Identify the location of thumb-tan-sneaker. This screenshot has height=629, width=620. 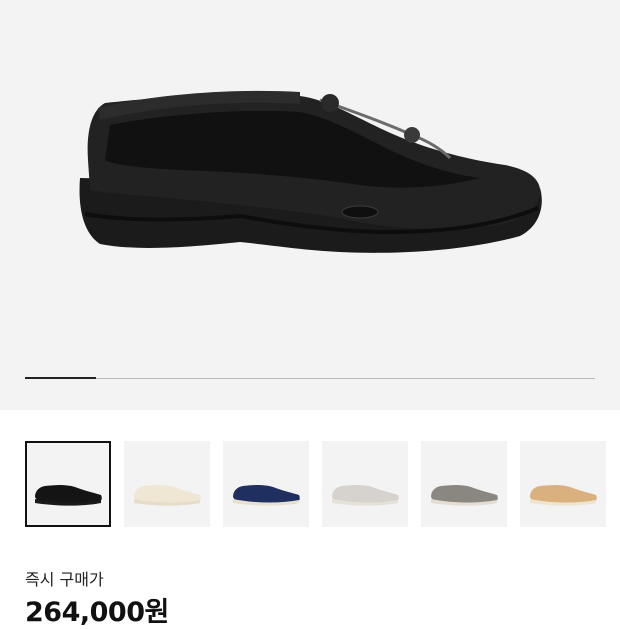
(563, 484).